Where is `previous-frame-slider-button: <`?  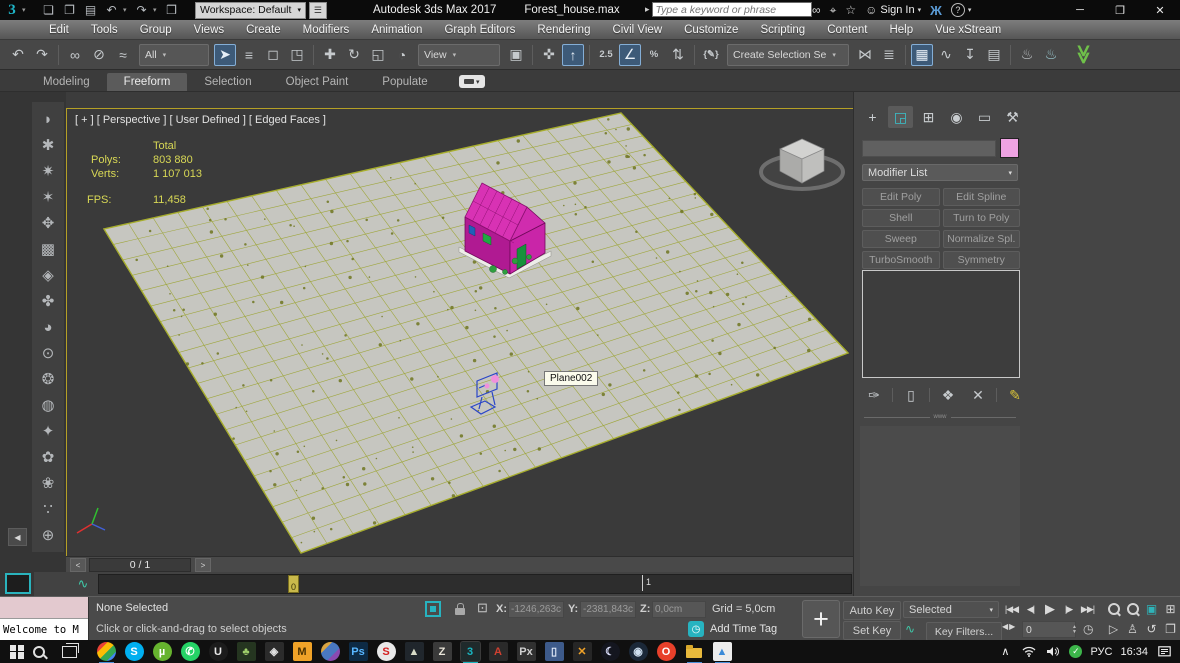
previous-frame-slider-button: < is located at coordinates (78, 565).